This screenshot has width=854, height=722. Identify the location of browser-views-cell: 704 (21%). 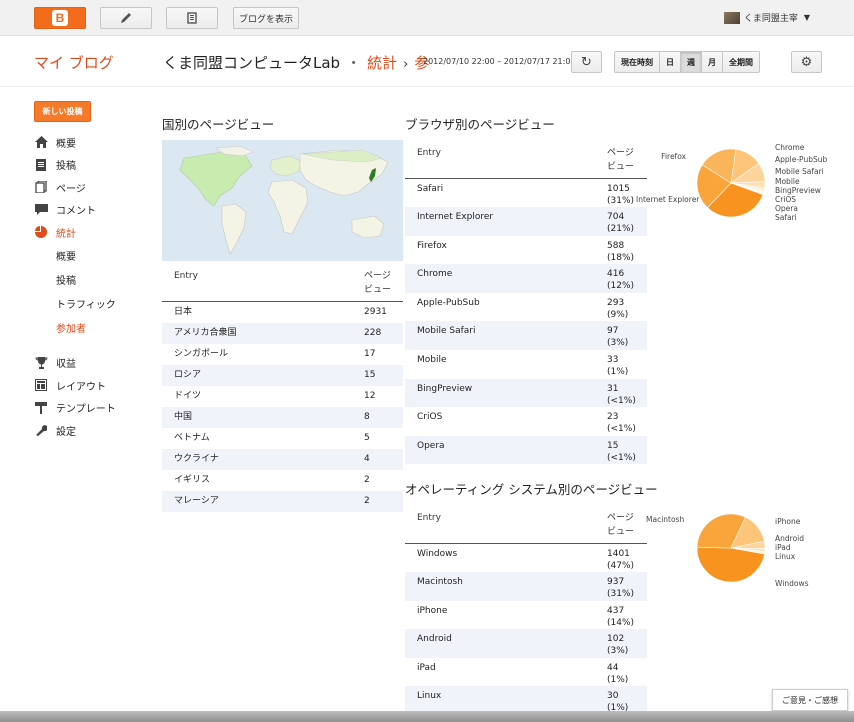
(621, 221).